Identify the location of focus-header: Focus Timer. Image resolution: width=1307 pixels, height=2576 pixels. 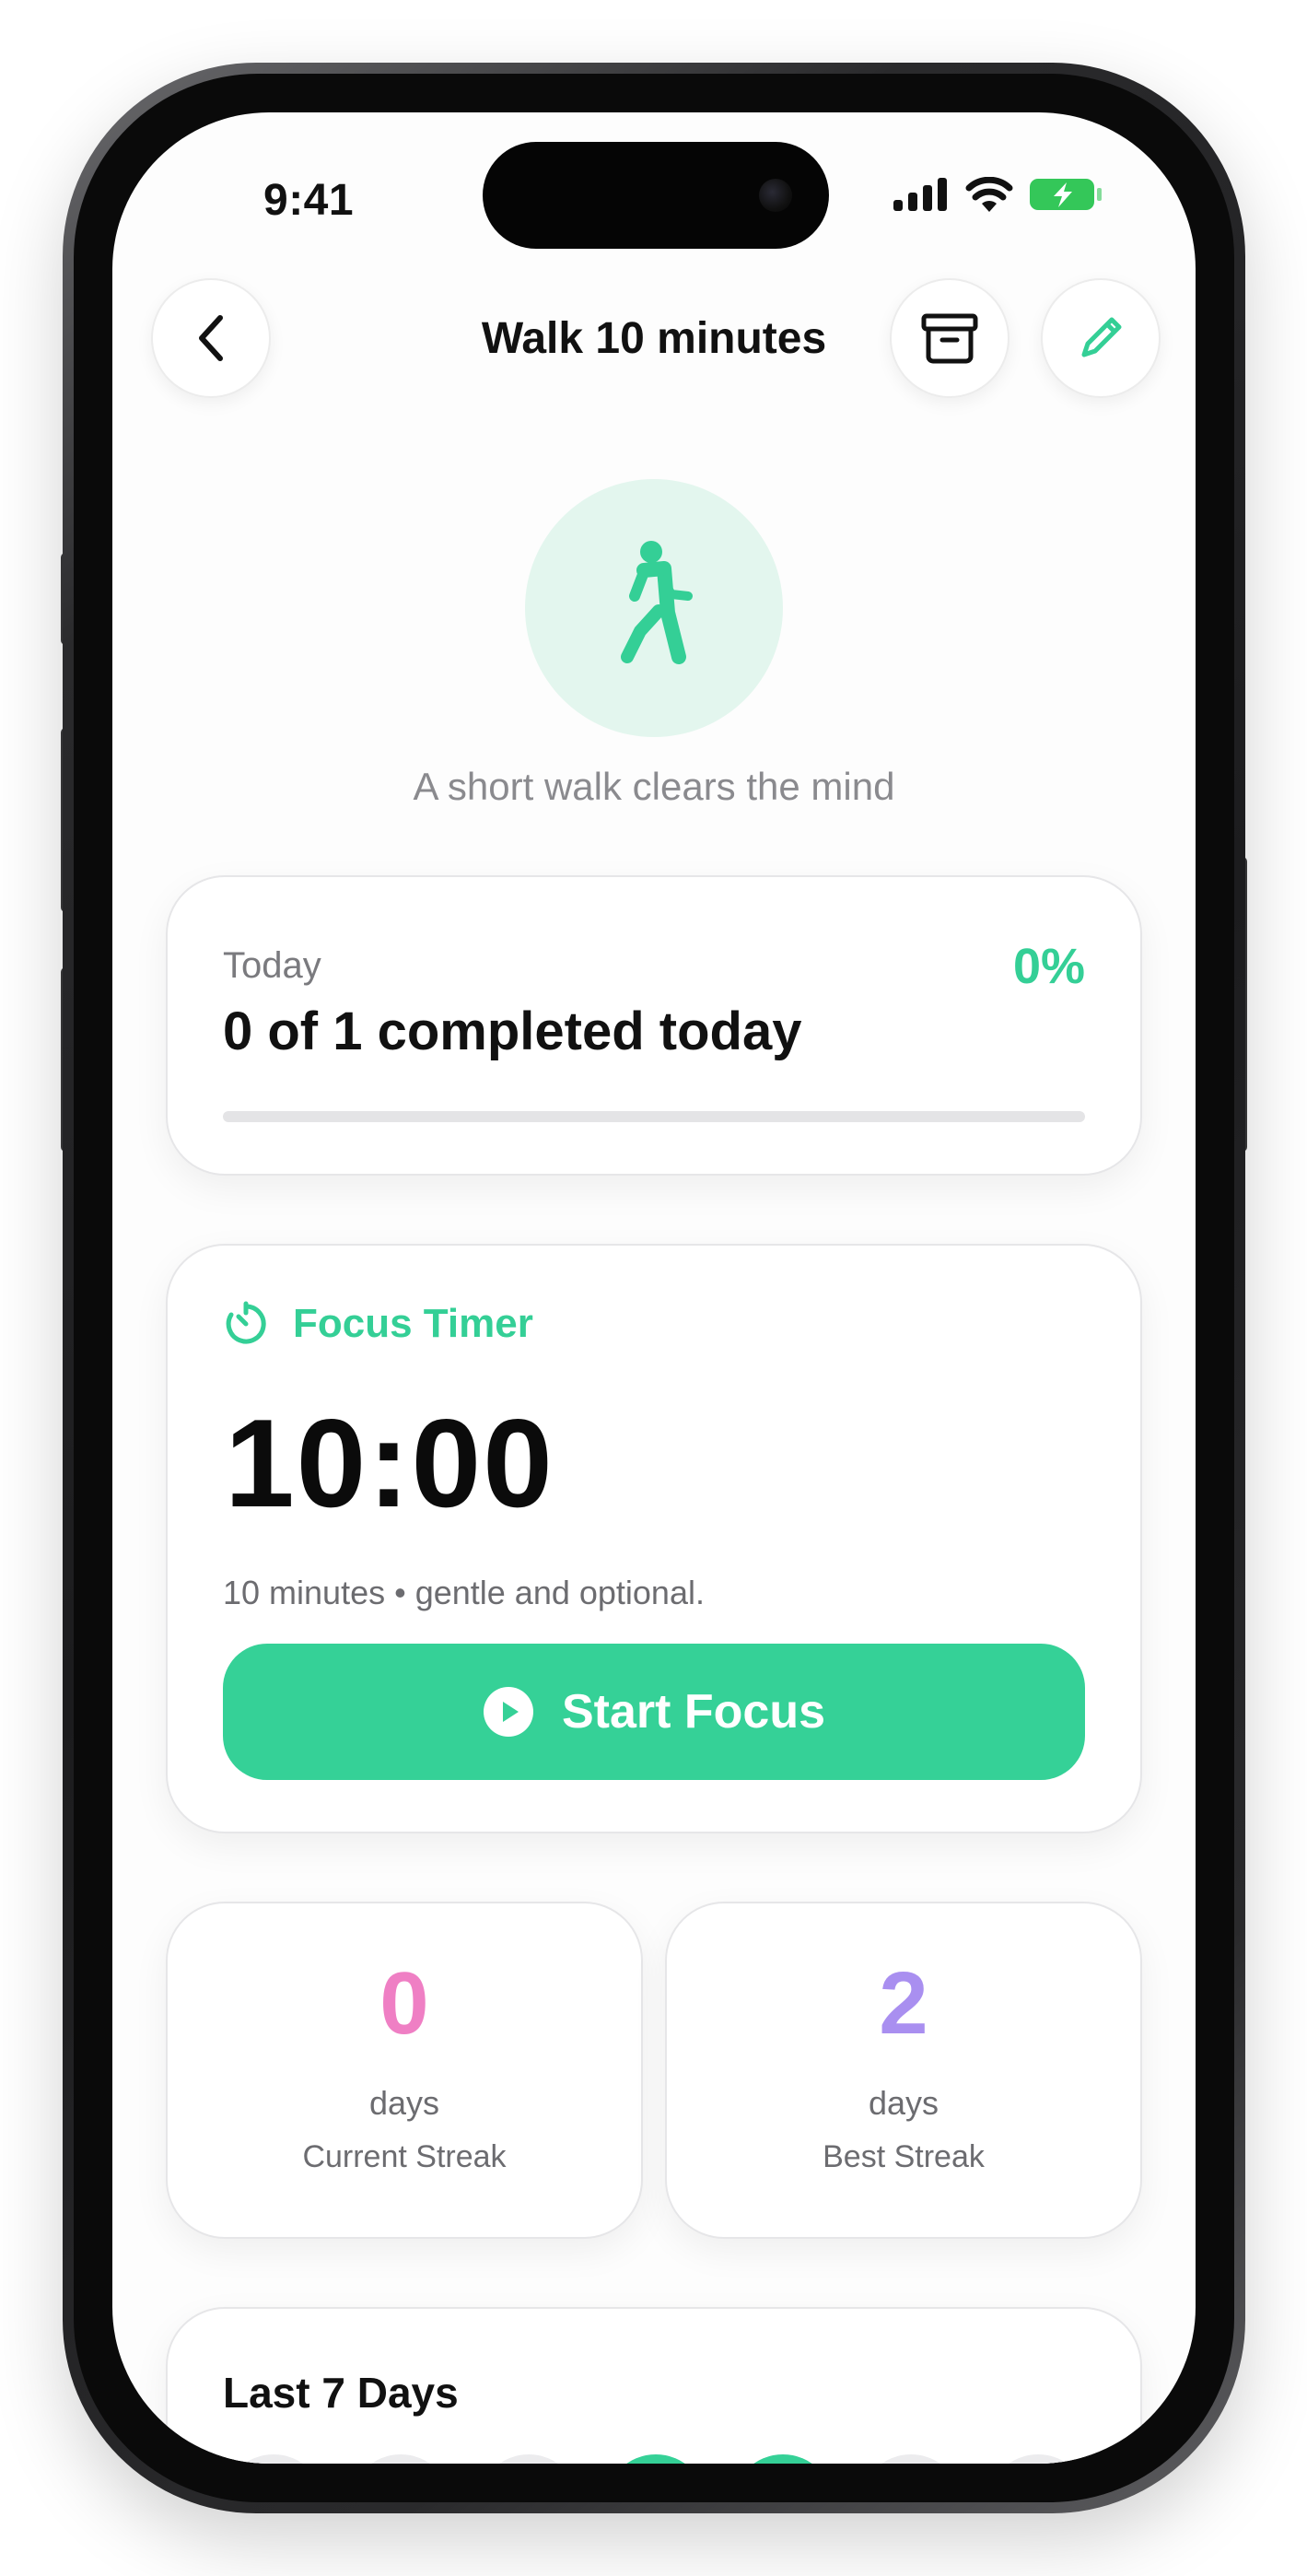
(378, 1324).